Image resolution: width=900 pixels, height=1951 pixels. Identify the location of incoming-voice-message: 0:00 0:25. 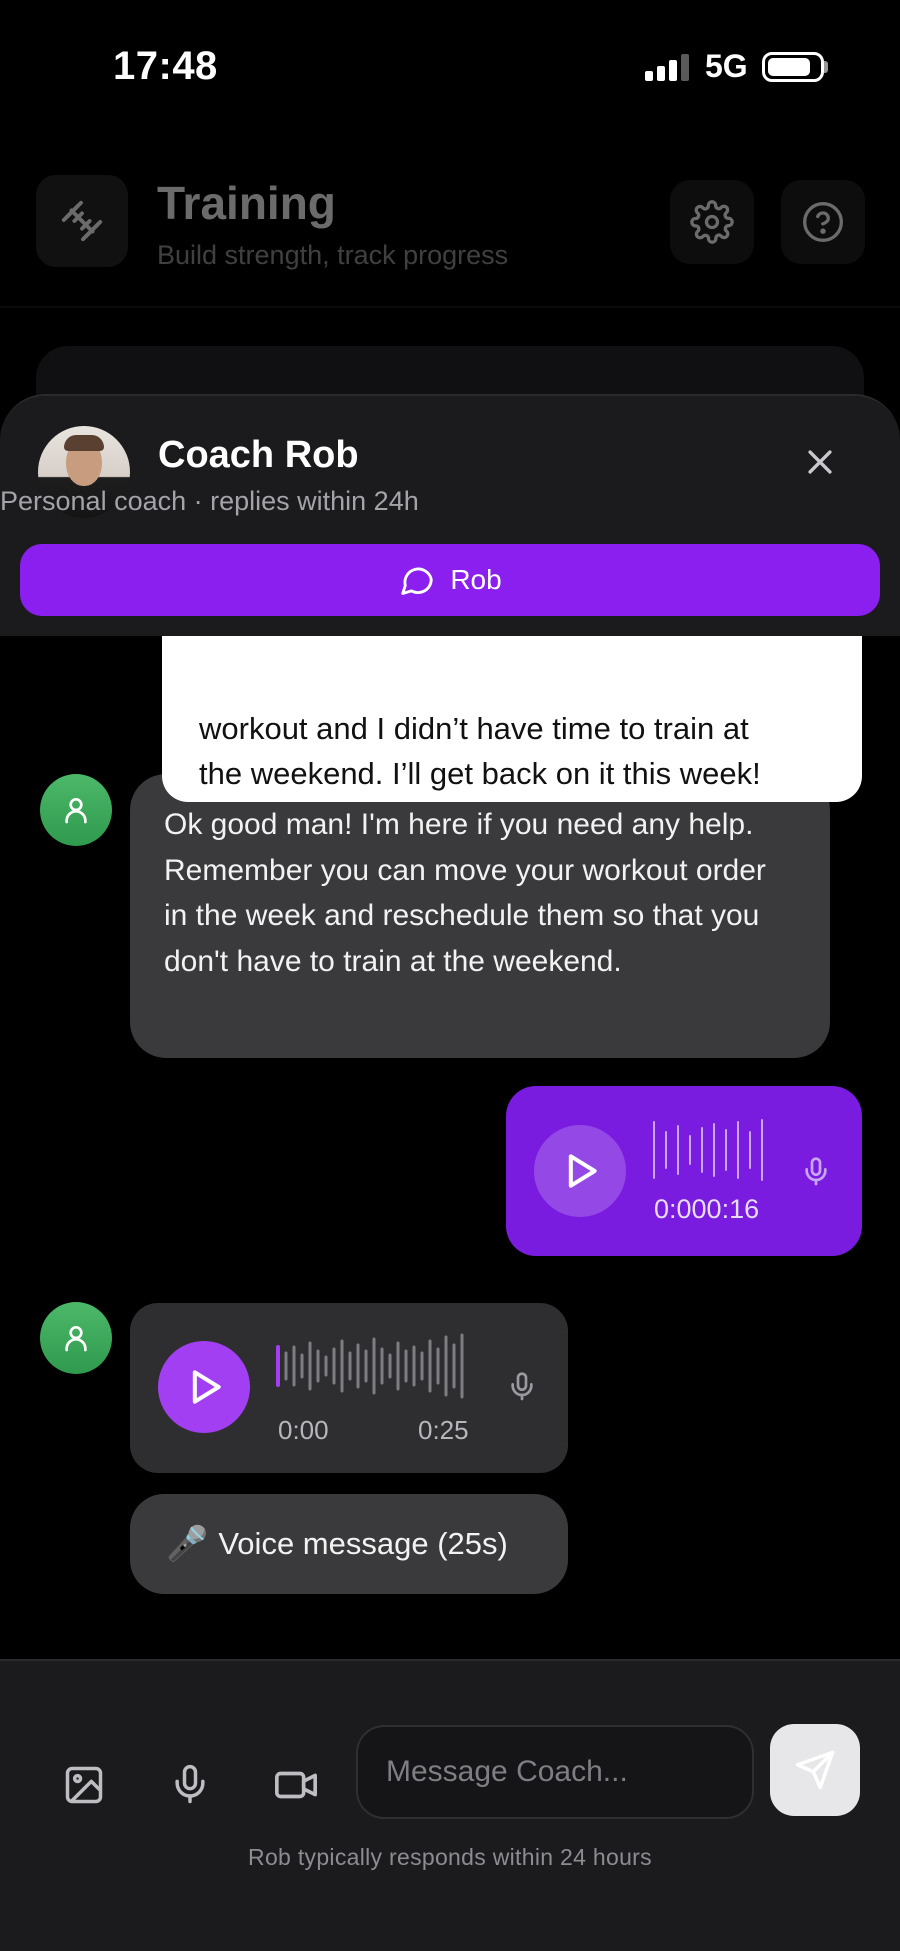
(349, 1388).